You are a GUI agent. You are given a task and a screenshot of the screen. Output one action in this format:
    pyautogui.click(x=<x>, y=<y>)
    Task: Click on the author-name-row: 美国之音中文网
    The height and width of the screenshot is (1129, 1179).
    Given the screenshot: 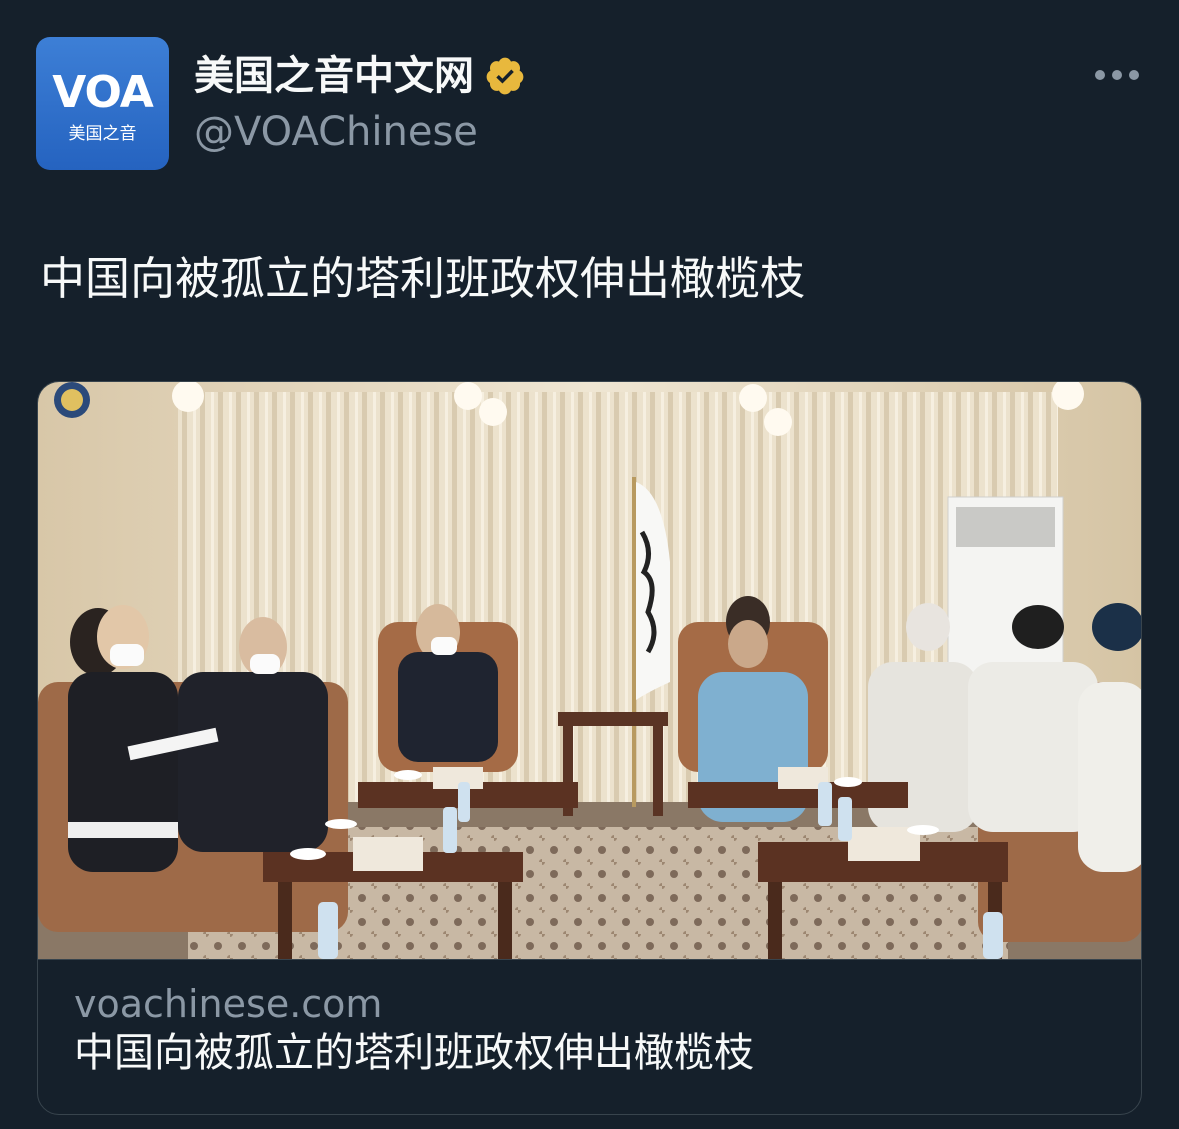 What is the action you would take?
    pyautogui.click(x=360, y=76)
    